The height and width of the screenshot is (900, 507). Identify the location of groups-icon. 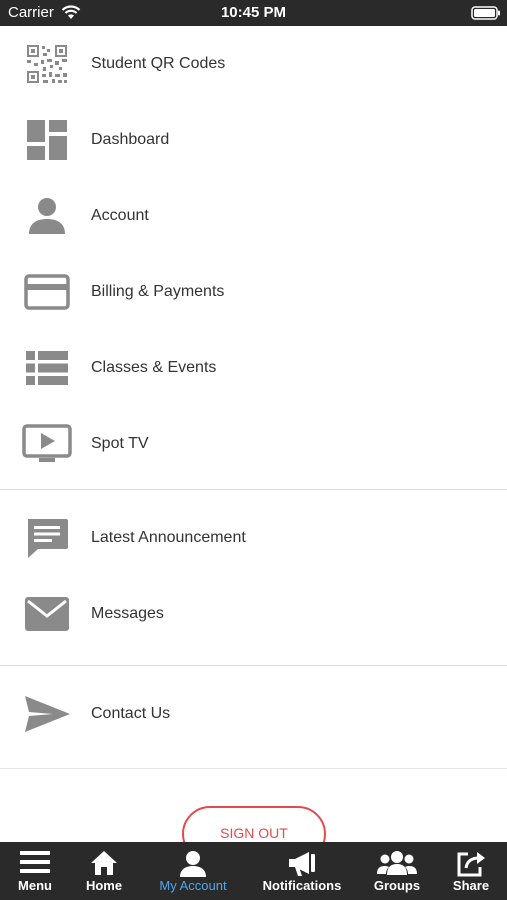
(397, 865).